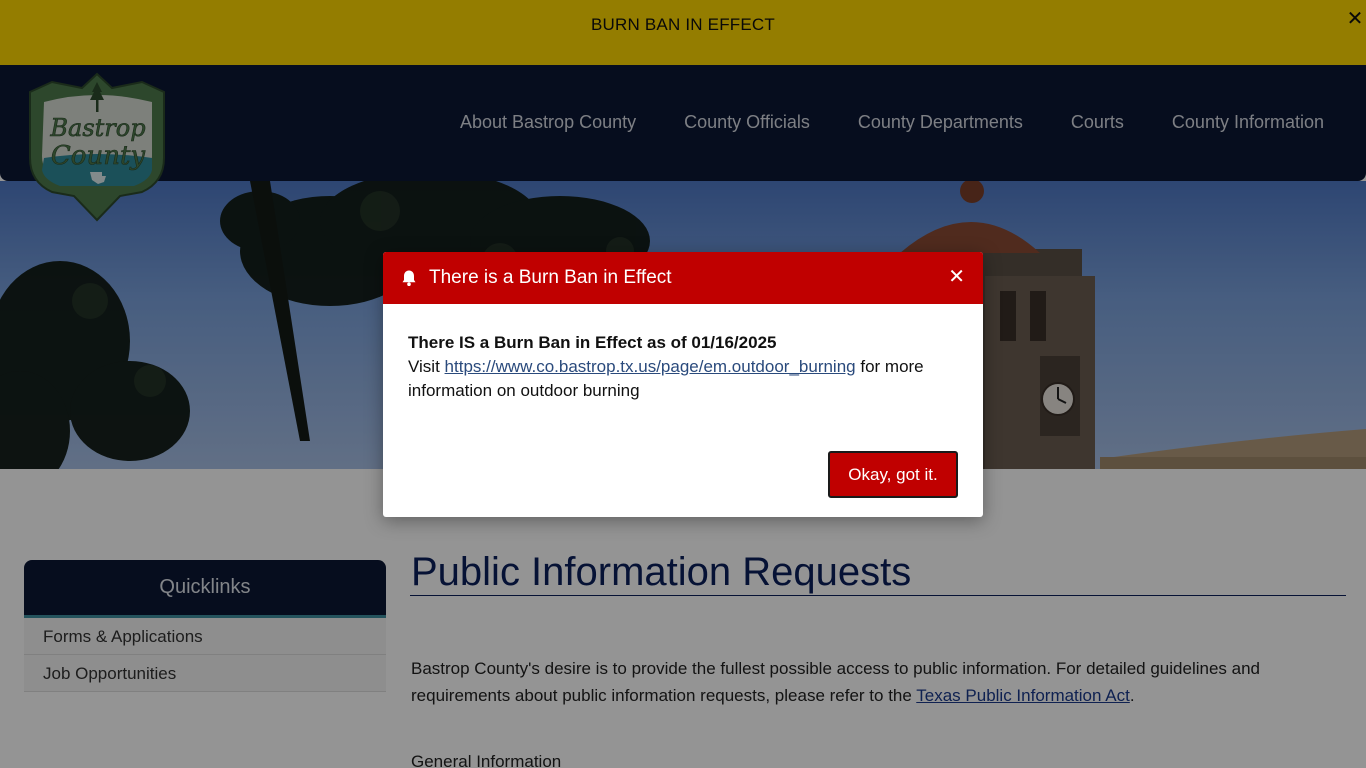  Describe the element at coordinates (409, 278) in the screenshot. I see `bell-icon` at that location.